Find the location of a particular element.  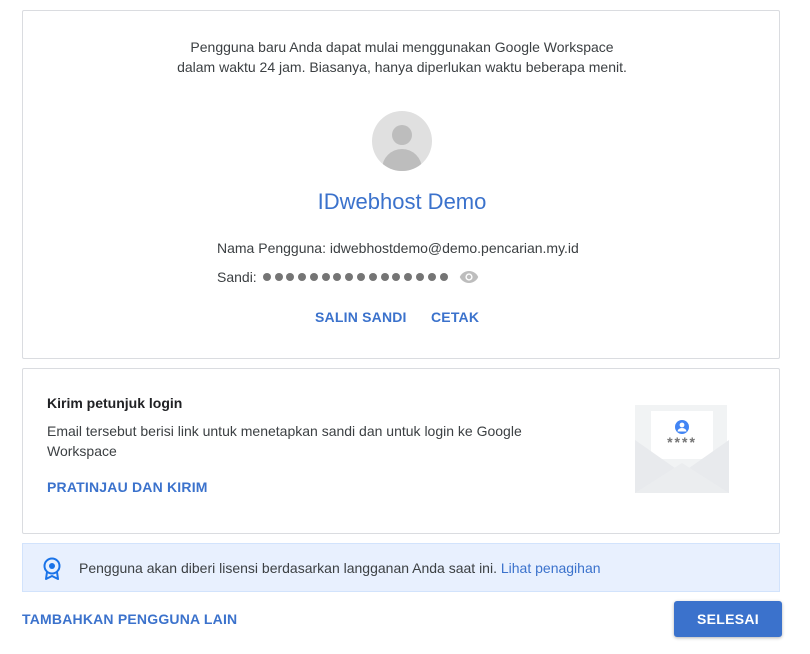

add-another-user-button: TAMBAHKAN PENGGUNA LAIN is located at coordinates (129, 619).